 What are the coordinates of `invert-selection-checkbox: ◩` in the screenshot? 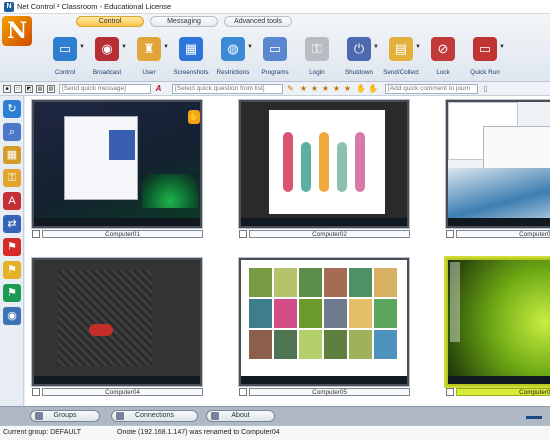 It's located at (29, 89).